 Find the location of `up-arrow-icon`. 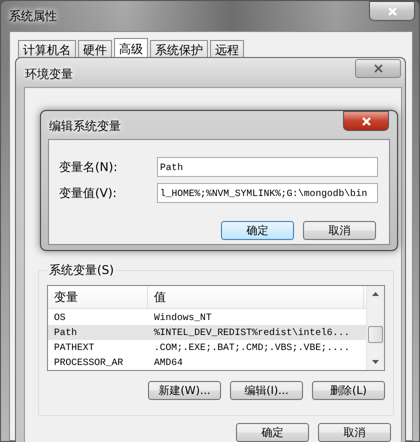

up-arrow-icon is located at coordinates (375, 294).